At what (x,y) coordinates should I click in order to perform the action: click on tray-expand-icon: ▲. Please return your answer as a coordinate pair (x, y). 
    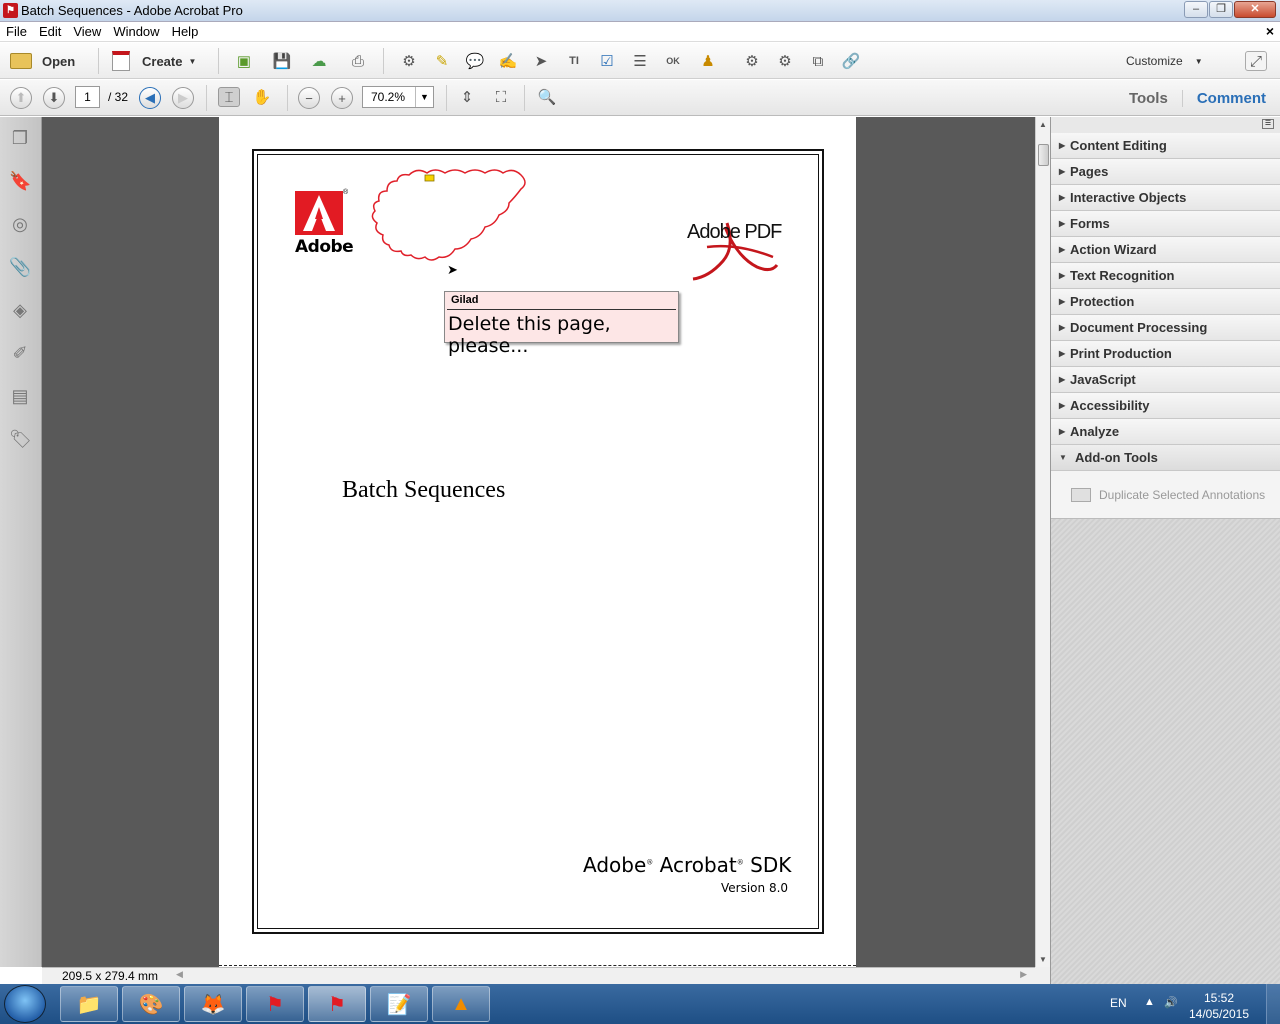
    Looking at the image, I should click on (1149, 1002).